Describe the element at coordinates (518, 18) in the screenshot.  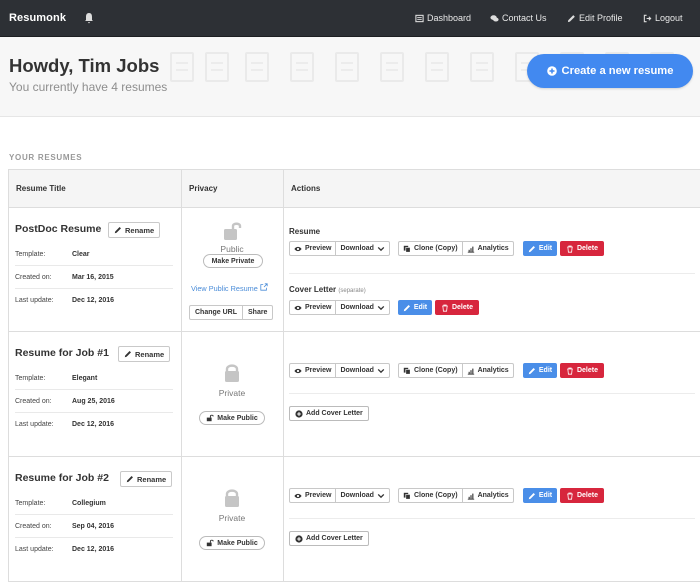
I see `nav-contact: Contact Us` at that location.